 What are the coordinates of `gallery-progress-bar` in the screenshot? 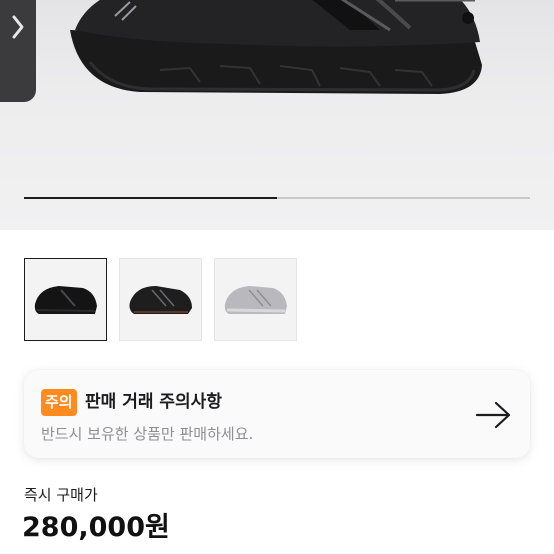 It's located at (277, 198).